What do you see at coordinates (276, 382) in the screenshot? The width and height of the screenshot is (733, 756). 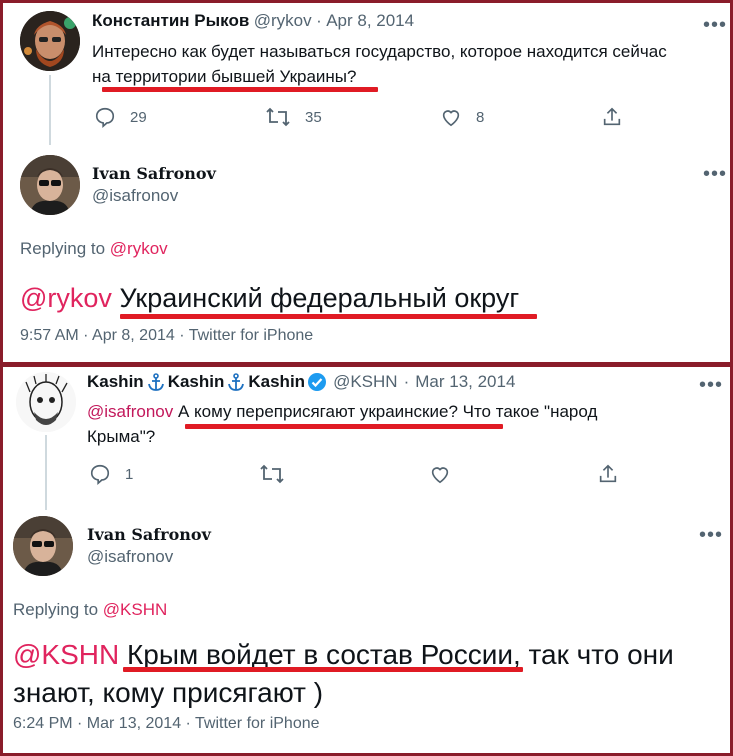 I see `author-name-part-3: Kashin` at bounding box center [276, 382].